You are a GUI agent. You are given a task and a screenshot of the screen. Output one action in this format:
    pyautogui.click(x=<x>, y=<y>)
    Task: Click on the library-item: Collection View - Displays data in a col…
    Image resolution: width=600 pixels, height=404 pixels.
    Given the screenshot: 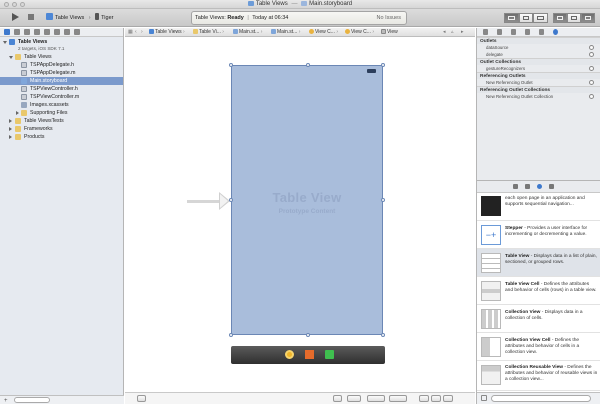 What is the action you would take?
    pyautogui.click(x=538, y=319)
    